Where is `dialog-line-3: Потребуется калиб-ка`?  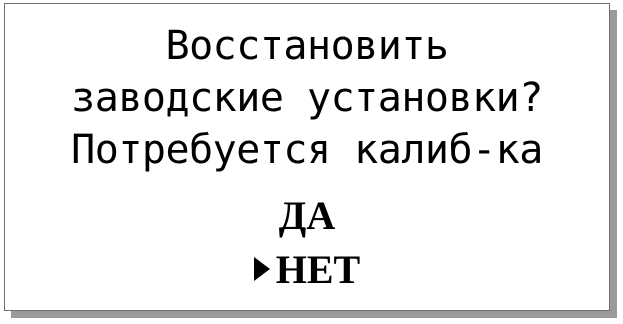
dialog-line-3: Потребуется калиб-ка is located at coordinates (307, 150).